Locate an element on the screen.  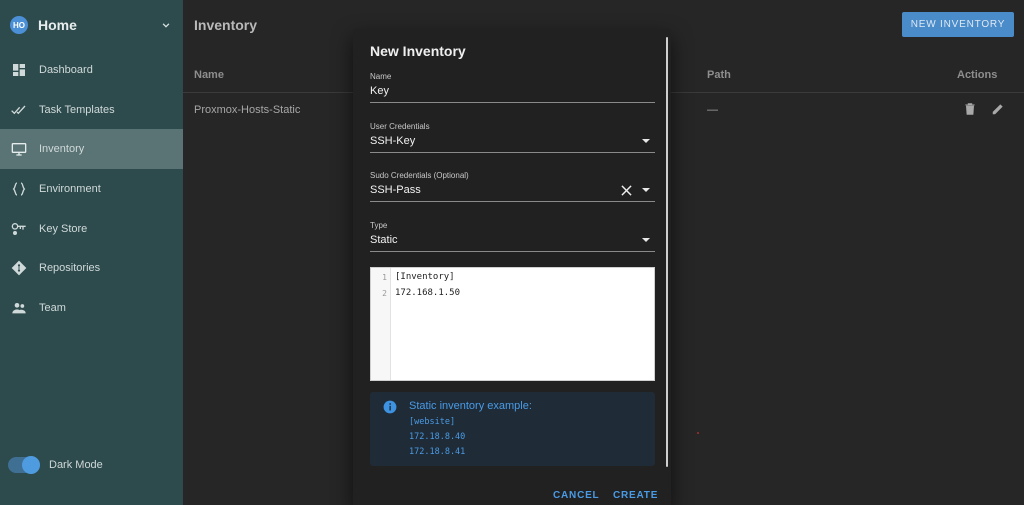
sidebar-item-repositories: Repositories is located at coordinates (91, 268).